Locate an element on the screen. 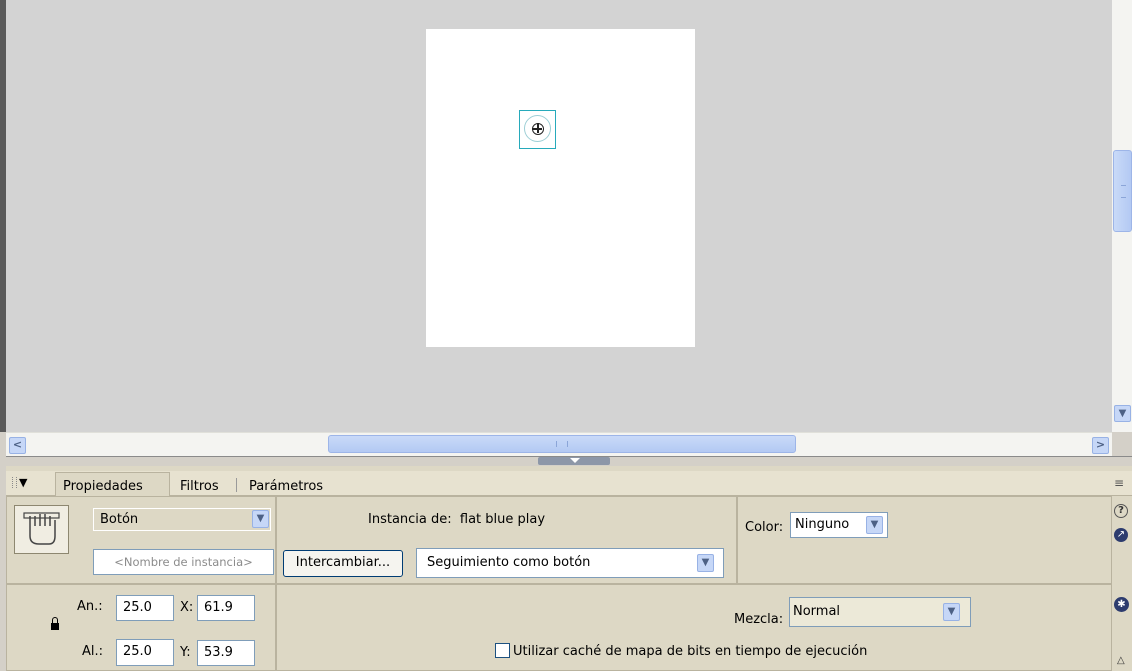 This screenshot has height=671, width=1132. horizontal-scroll-thumb is located at coordinates (562, 444).